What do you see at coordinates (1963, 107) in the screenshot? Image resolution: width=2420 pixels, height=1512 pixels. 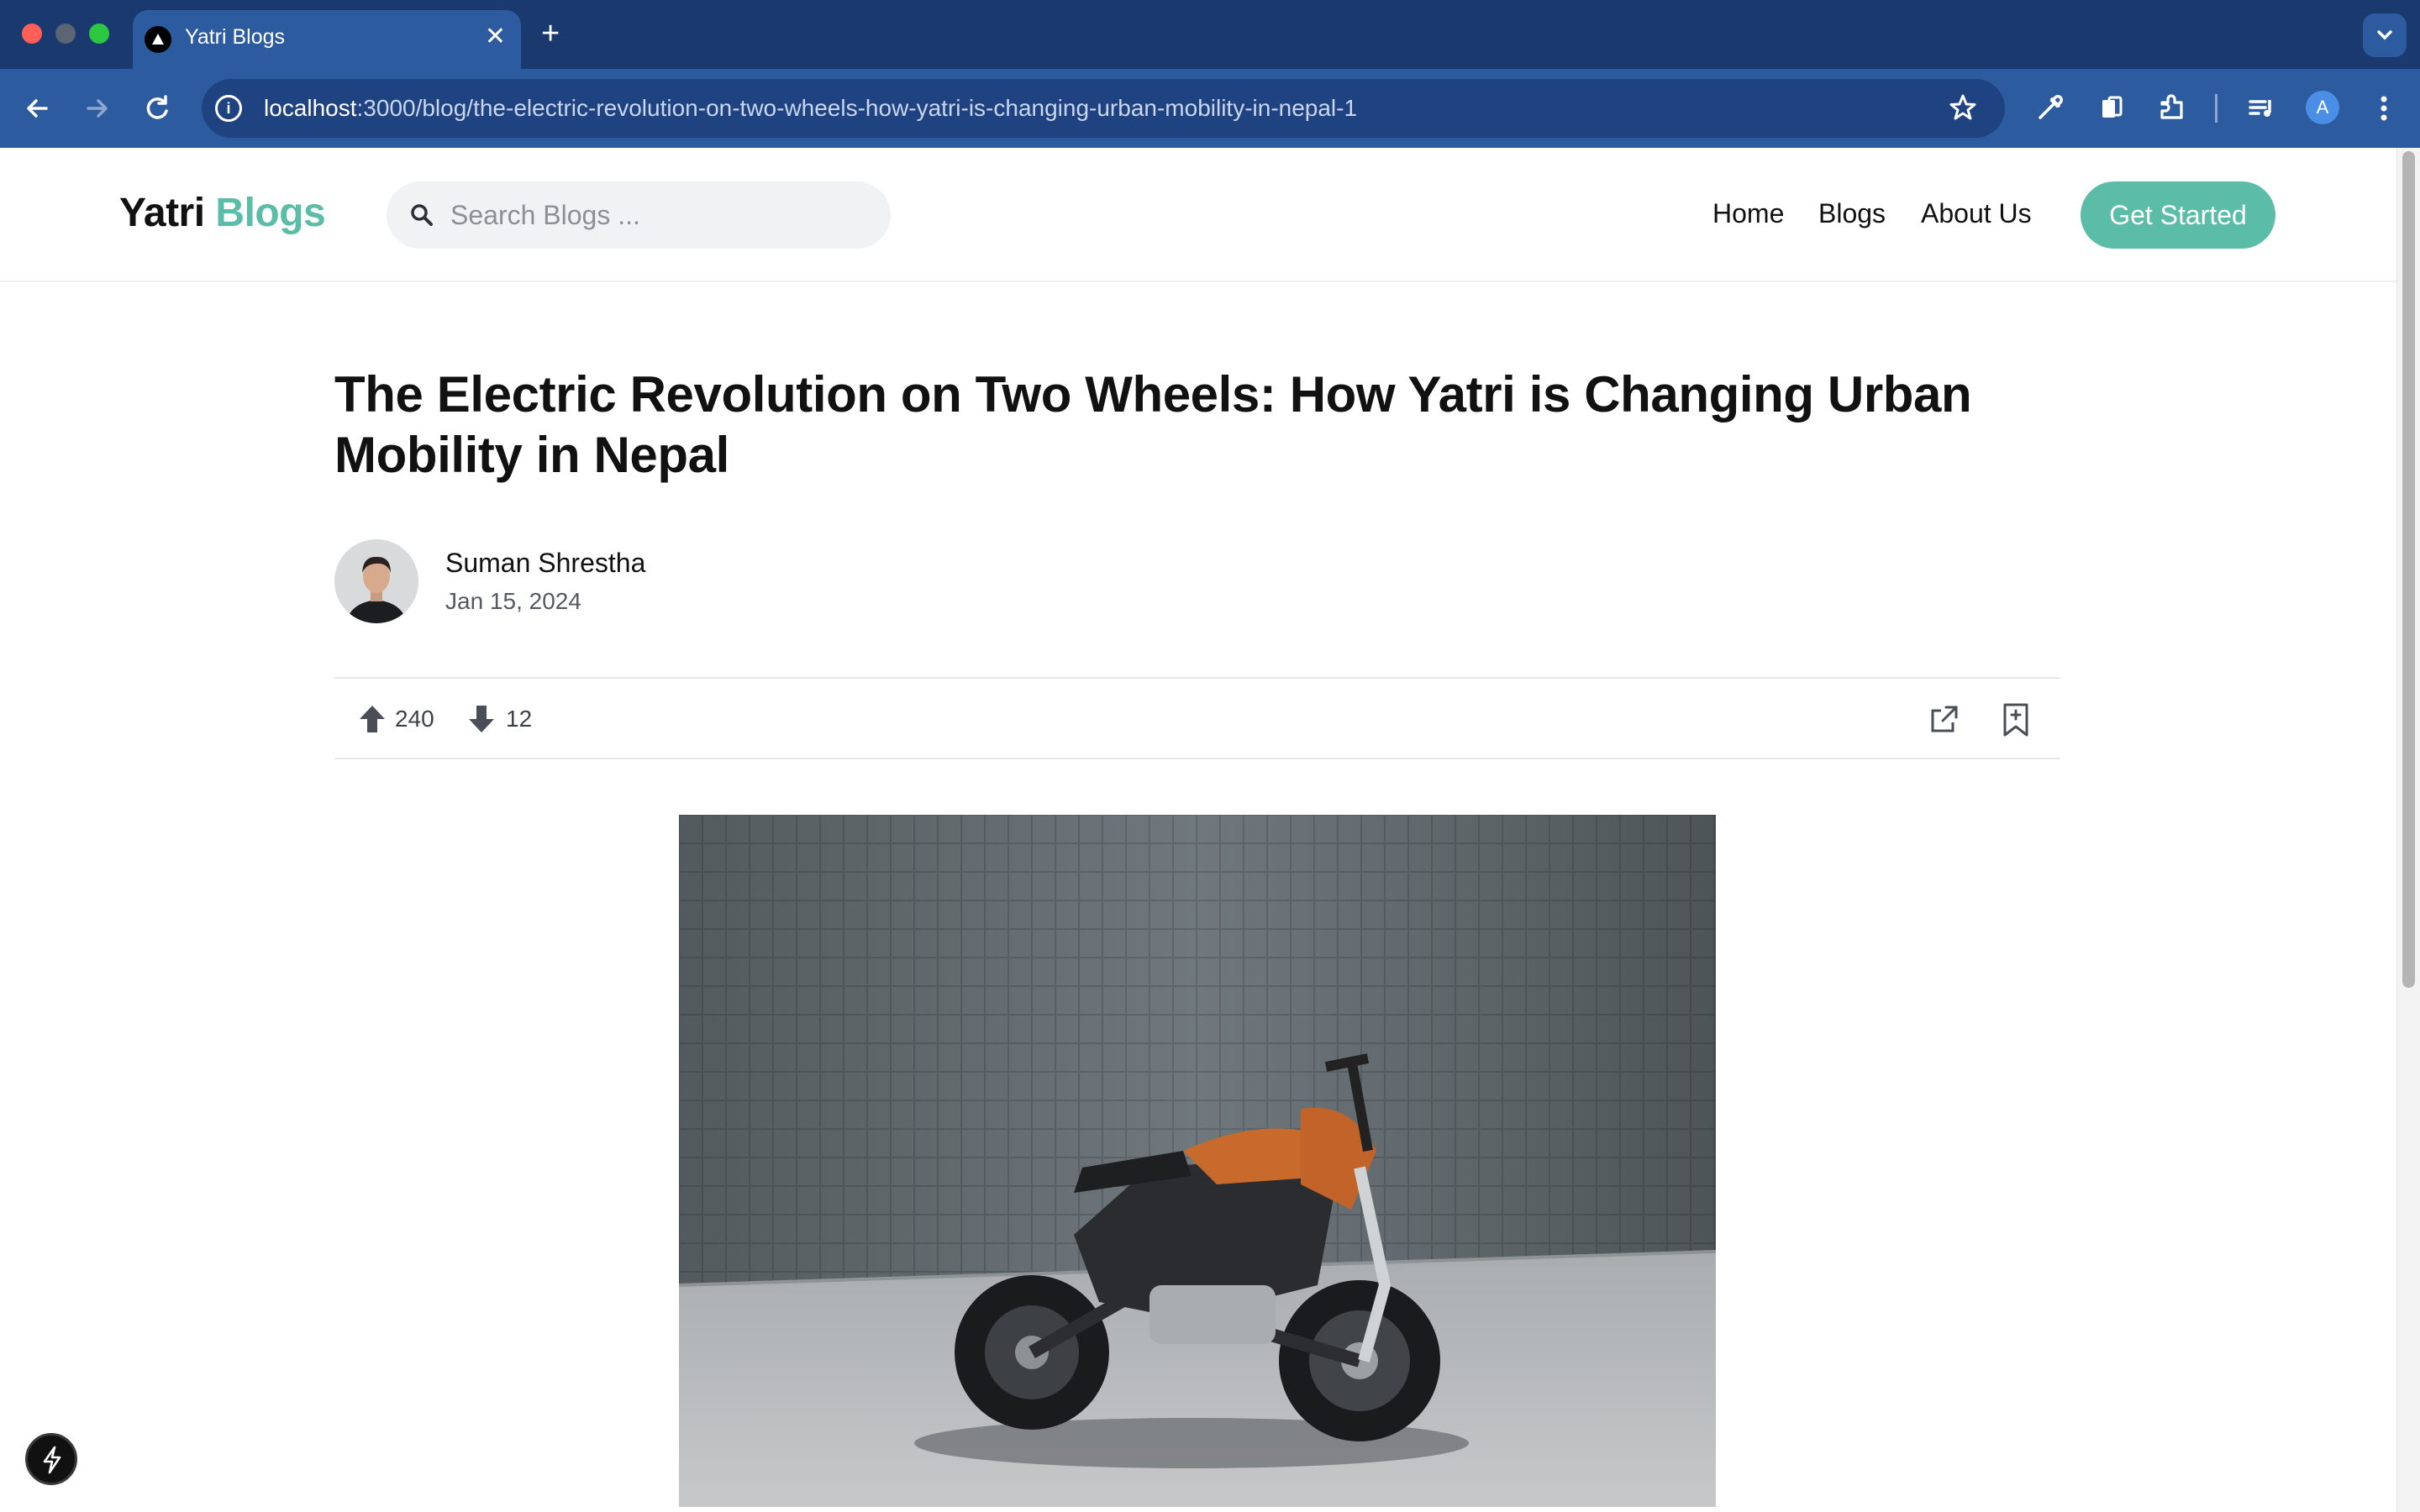 I see `bookmark-star-icon` at bounding box center [1963, 107].